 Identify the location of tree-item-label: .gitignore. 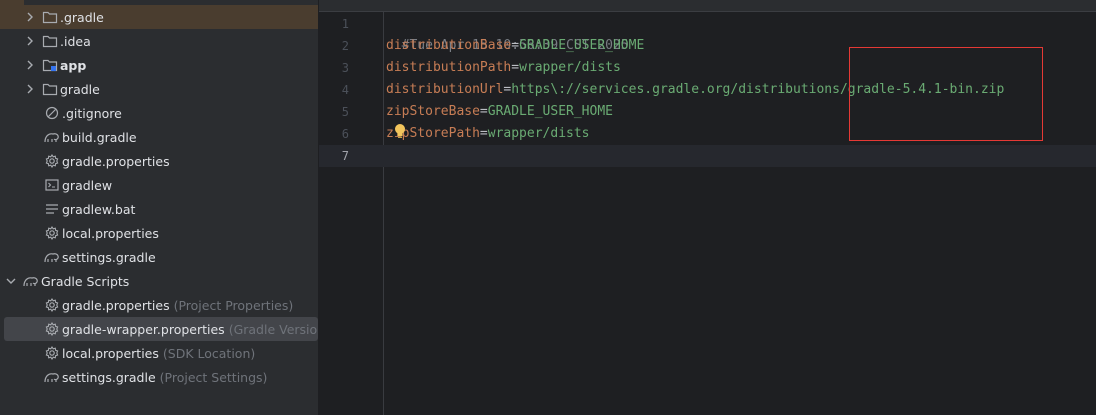
(92, 113).